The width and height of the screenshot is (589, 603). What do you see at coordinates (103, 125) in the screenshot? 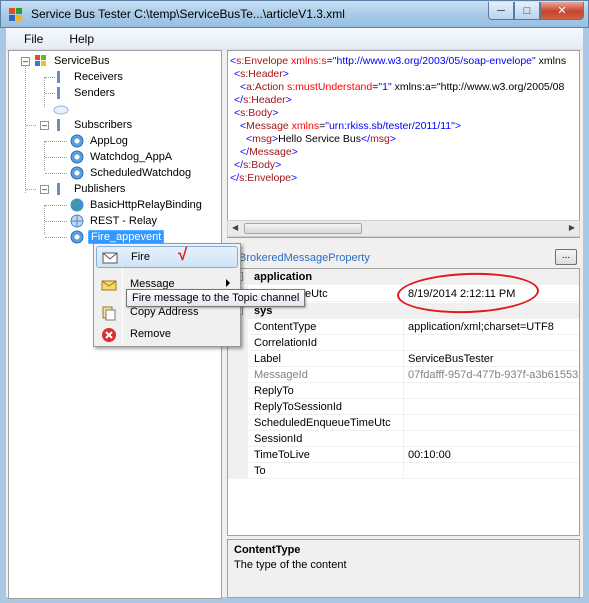
I see `tree-label: Subscribers` at bounding box center [103, 125].